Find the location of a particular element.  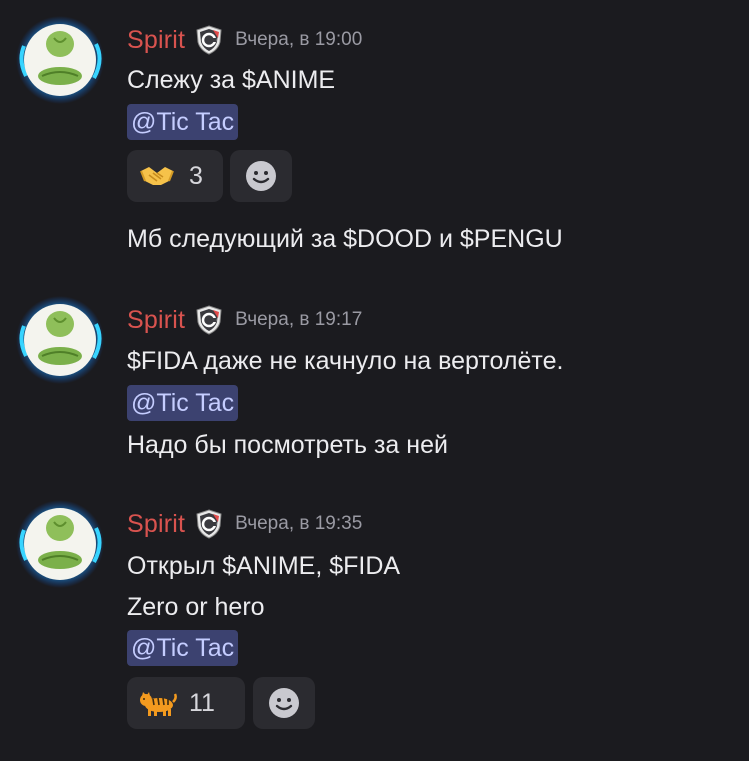

message-text: Надо бы посмотреть за ней is located at coordinates (287, 445).